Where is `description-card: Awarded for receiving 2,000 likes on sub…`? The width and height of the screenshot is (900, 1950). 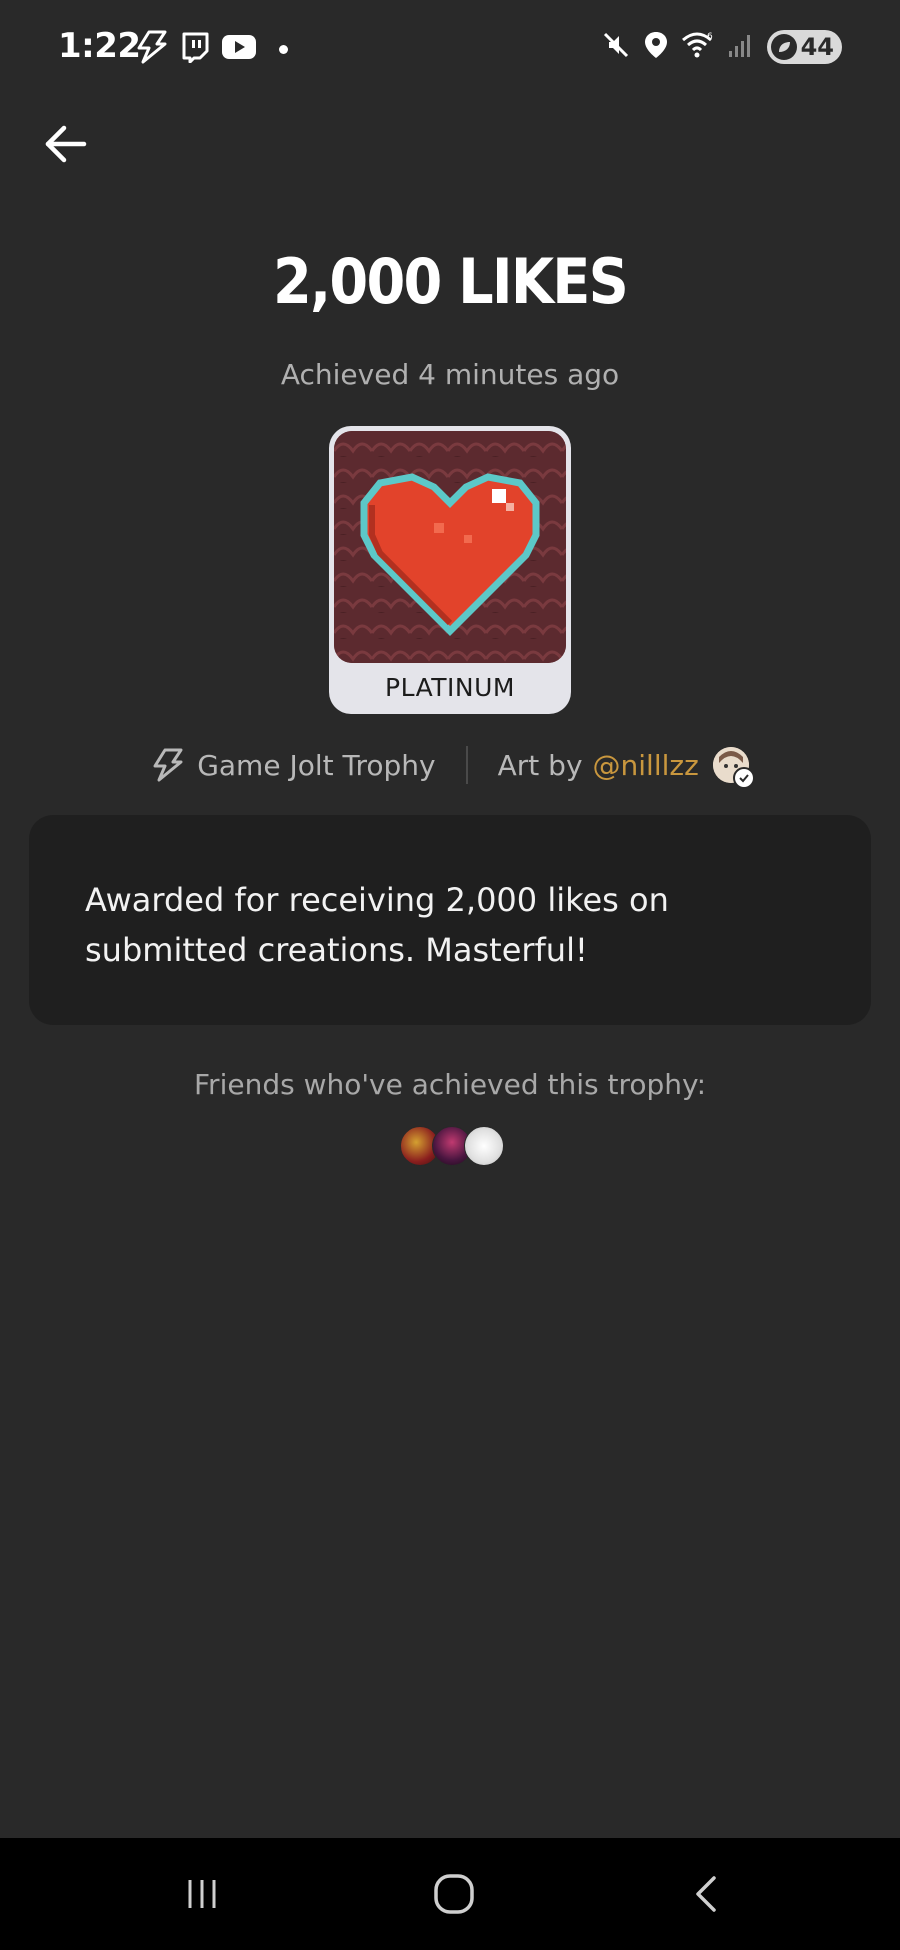
description-card: Awarded for receiving 2,000 likes on sub… is located at coordinates (450, 920).